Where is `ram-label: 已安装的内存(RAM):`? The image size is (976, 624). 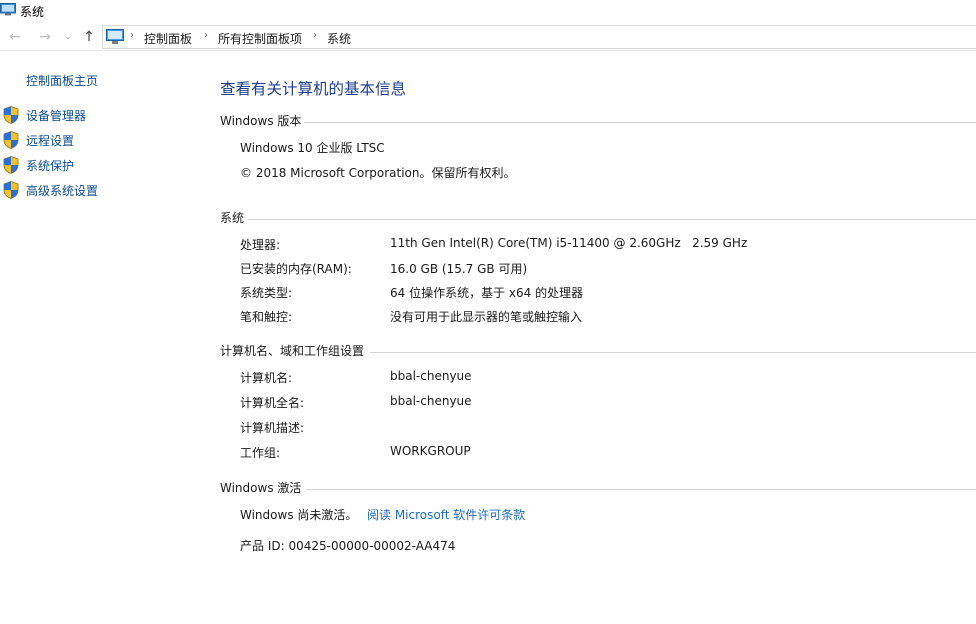 ram-label: 已安装的内存(RAM): is located at coordinates (296, 269).